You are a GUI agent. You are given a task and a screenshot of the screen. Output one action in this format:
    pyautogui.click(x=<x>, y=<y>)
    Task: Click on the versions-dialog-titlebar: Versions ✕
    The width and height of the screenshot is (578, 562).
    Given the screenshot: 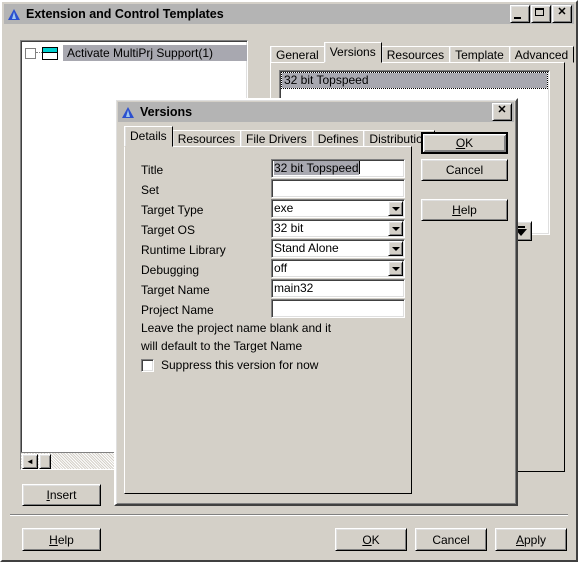 What is the action you would take?
    pyautogui.click(x=316, y=112)
    